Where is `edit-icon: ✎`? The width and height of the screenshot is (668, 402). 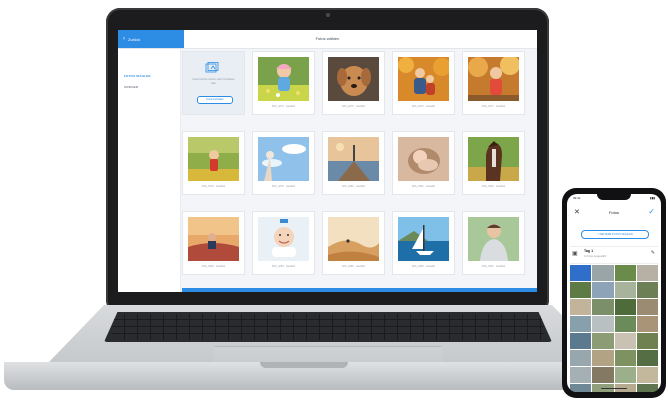
edit-icon: ✎ is located at coordinates (653, 253).